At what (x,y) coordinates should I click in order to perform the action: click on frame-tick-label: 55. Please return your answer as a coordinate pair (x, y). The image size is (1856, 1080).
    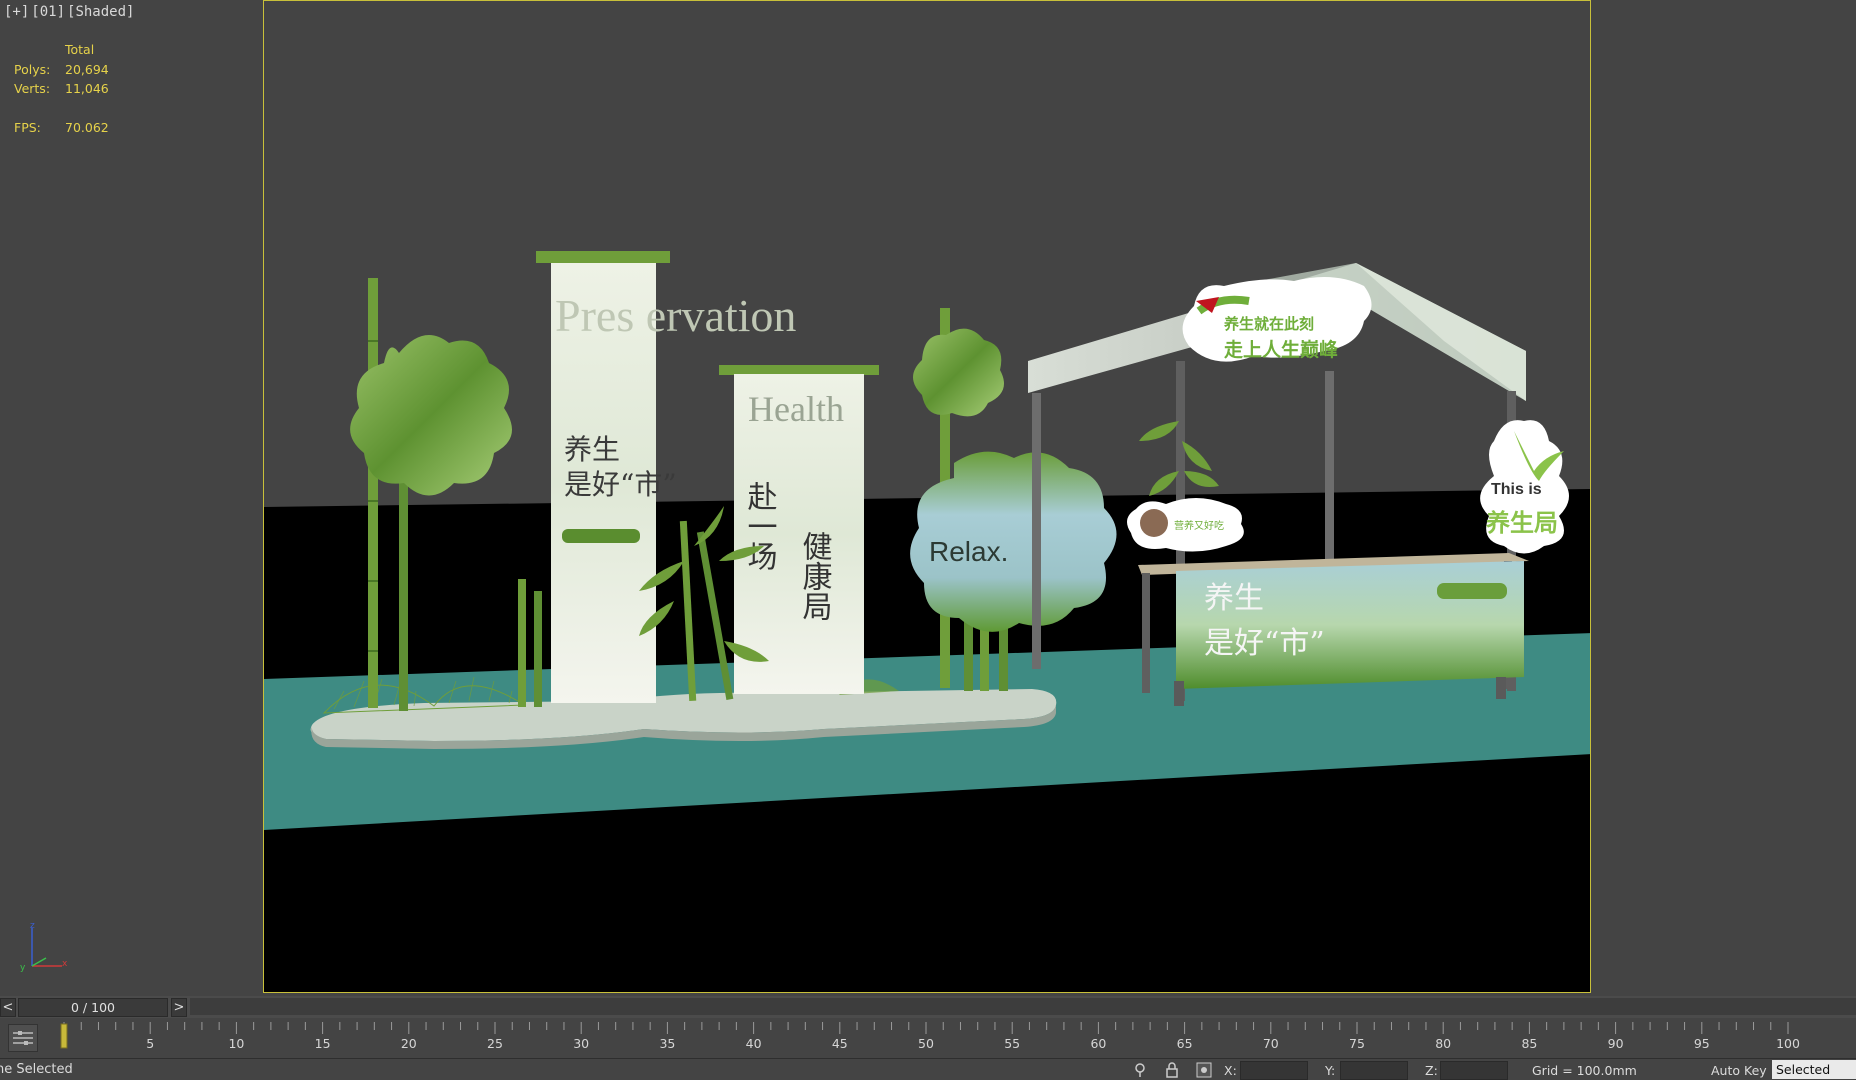
    Looking at the image, I should click on (1012, 1043).